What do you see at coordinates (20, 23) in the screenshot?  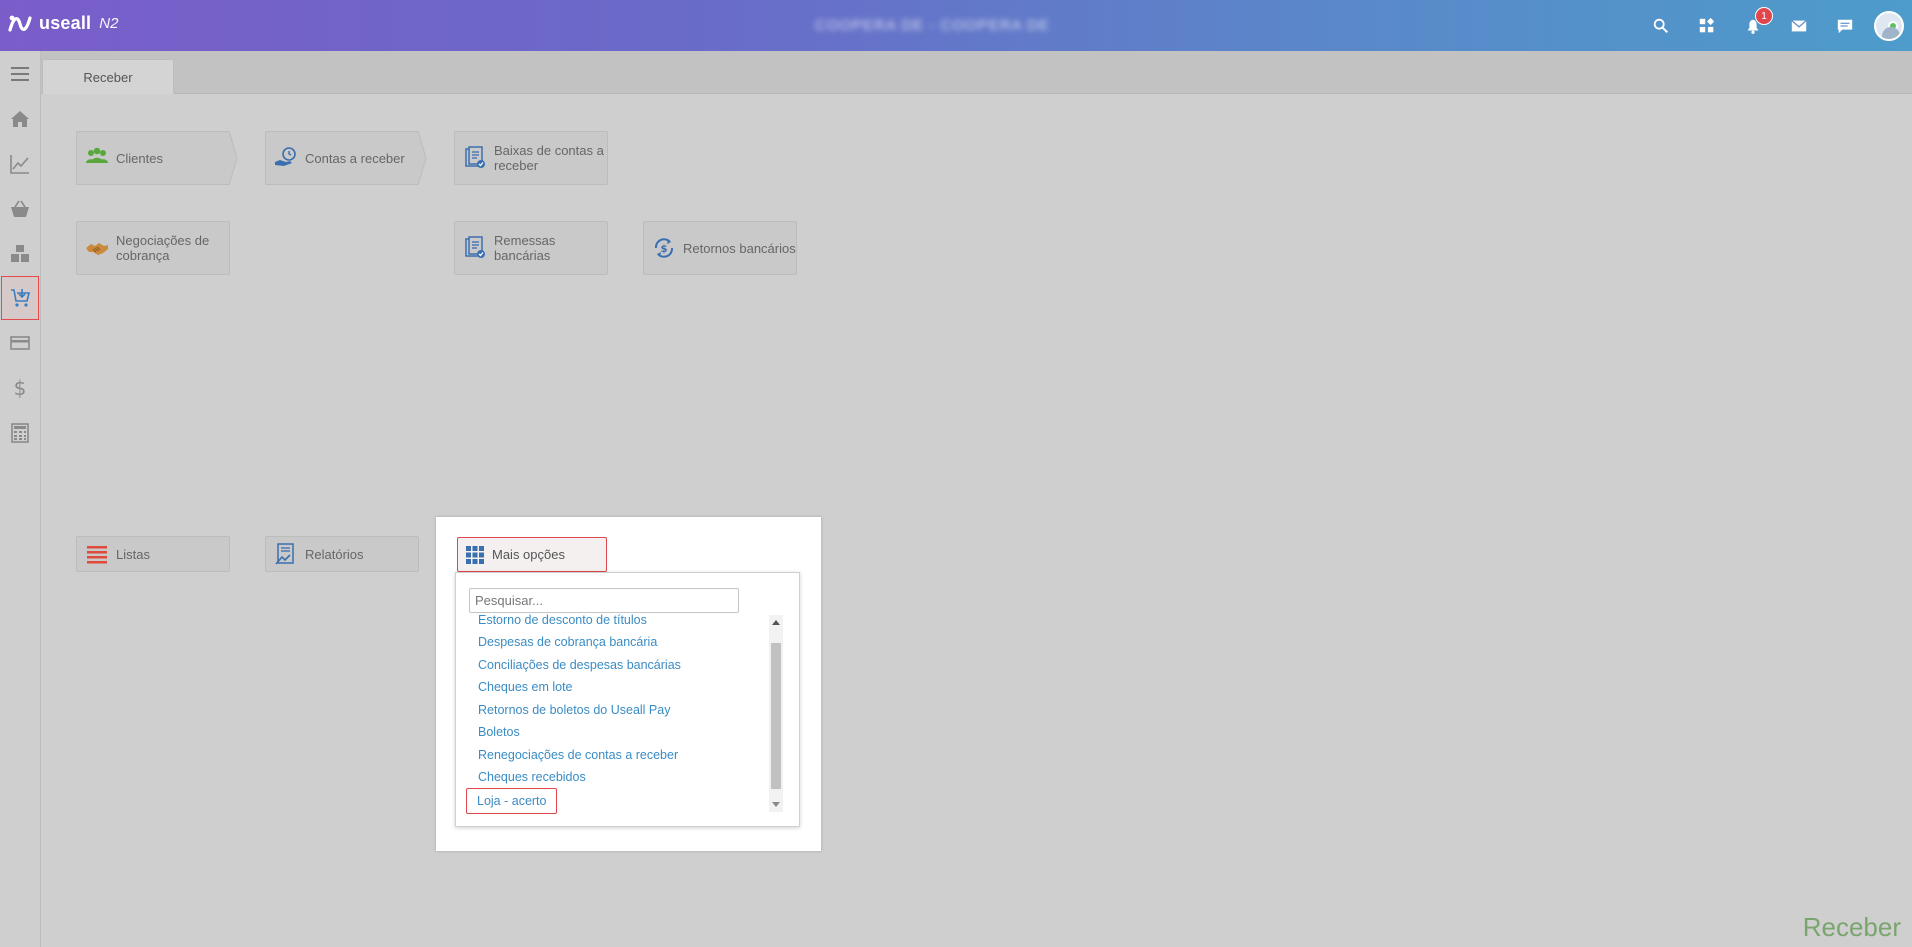 I see `useall-logo-icon` at bounding box center [20, 23].